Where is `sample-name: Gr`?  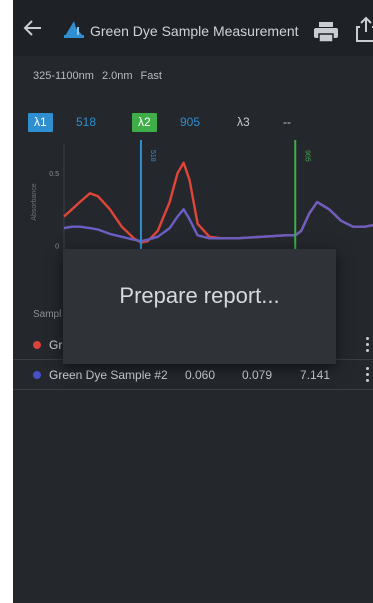 sample-name: Gr is located at coordinates (56, 345).